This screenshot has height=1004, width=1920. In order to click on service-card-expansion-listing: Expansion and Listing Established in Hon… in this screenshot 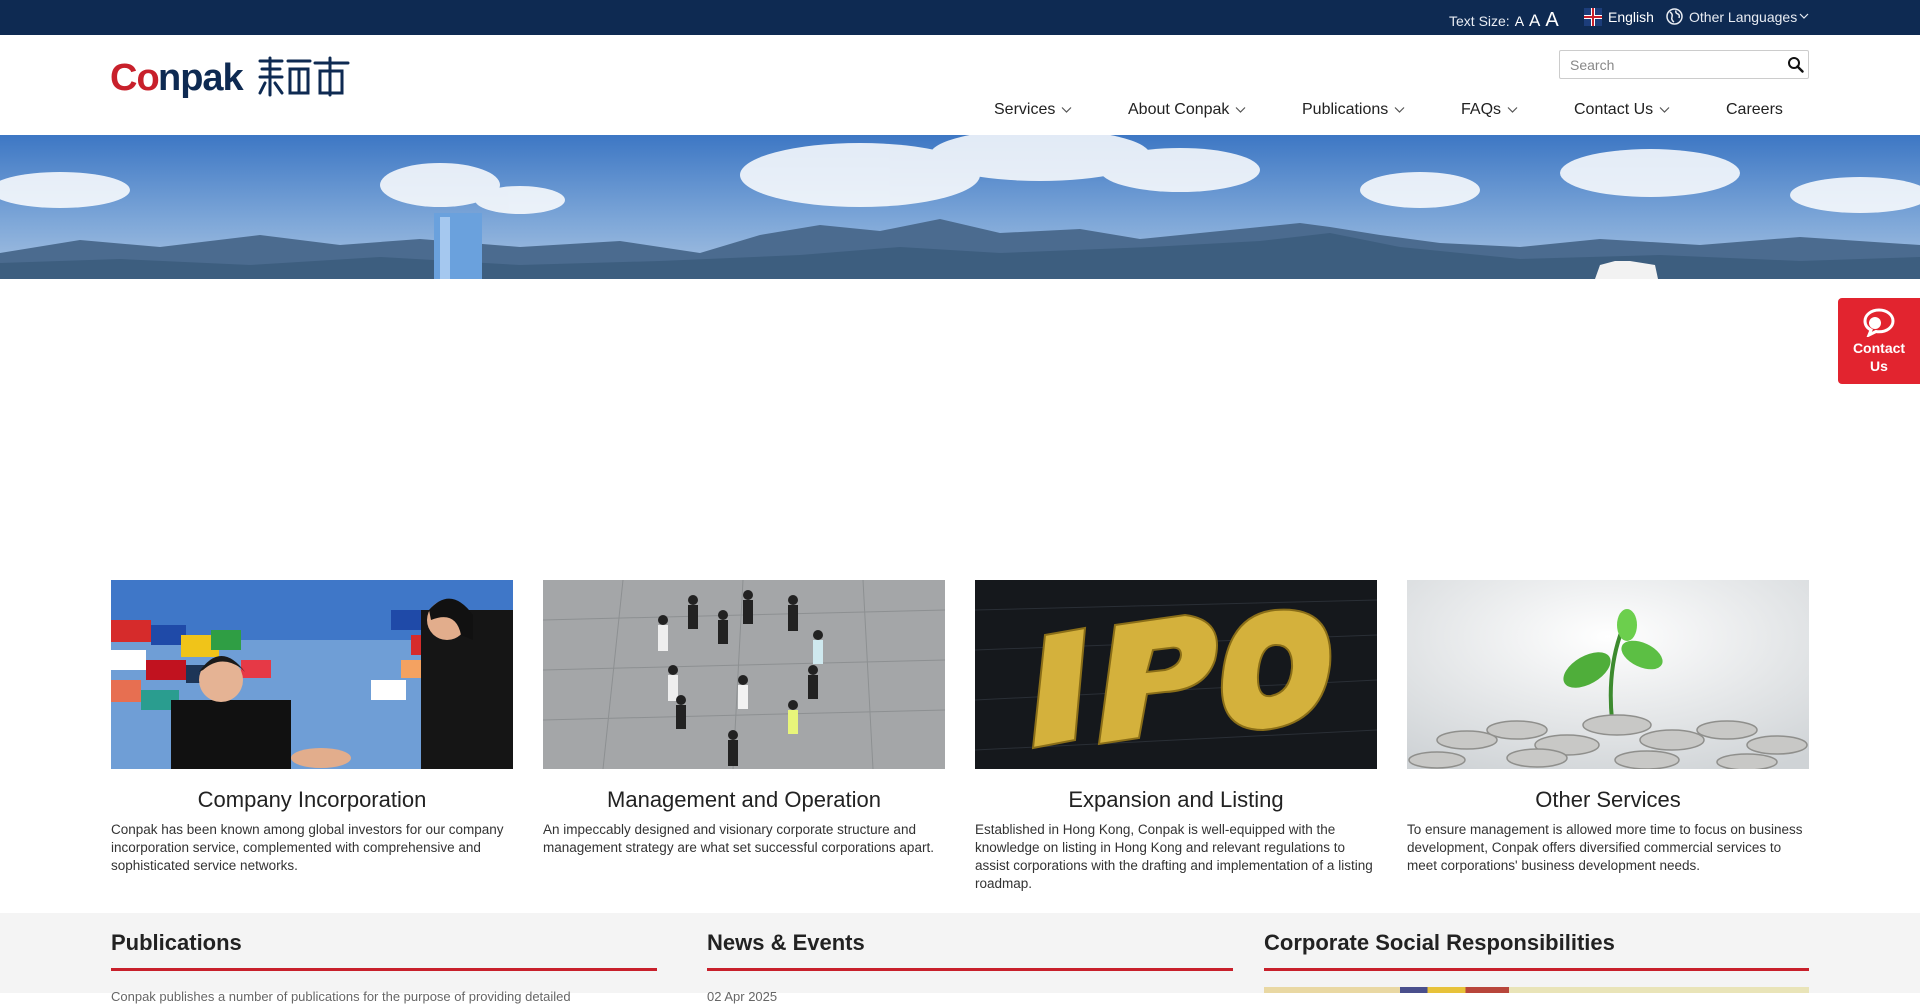, I will do `click(1176, 736)`.